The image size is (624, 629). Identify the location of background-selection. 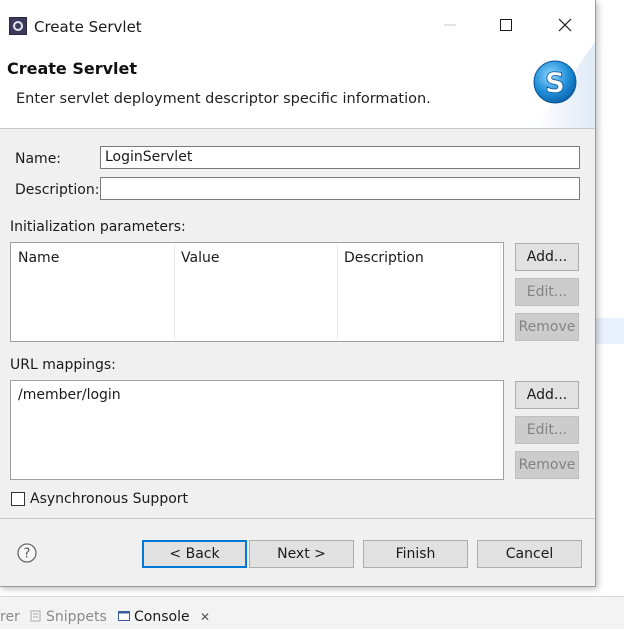
(610, 331).